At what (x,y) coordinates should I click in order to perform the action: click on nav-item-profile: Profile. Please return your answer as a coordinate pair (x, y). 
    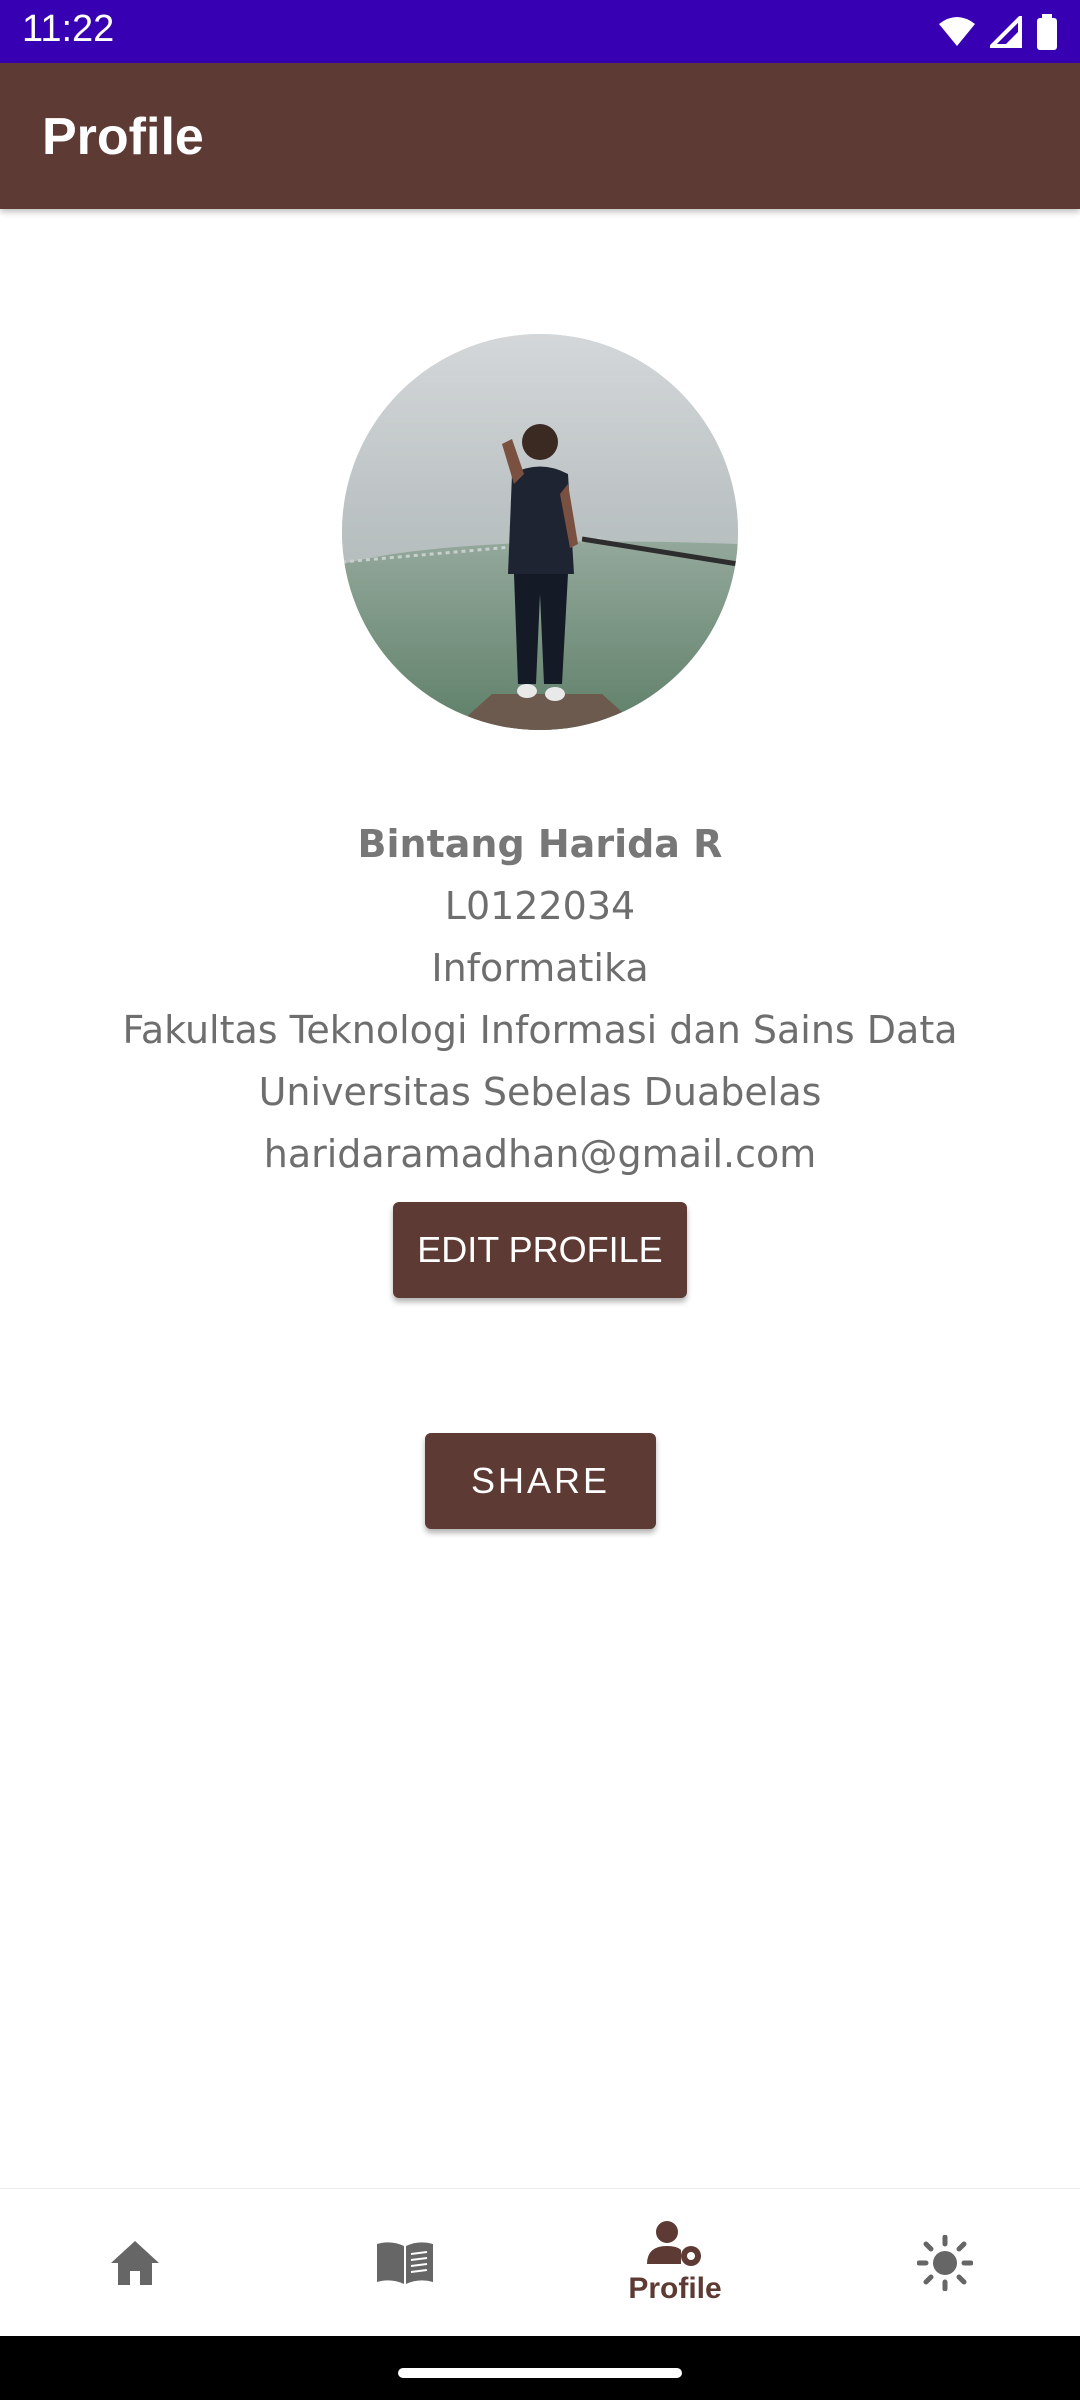
    Looking at the image, I should click on (675, 2263).